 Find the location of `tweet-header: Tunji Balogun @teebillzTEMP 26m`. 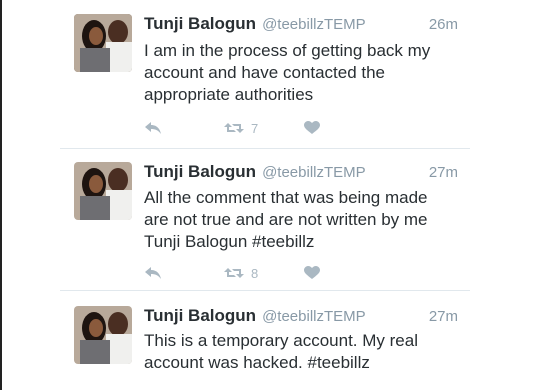

tweet-header: Tunji Balogun @teebillzTEMP 26m is located at coordinates (301, 25).